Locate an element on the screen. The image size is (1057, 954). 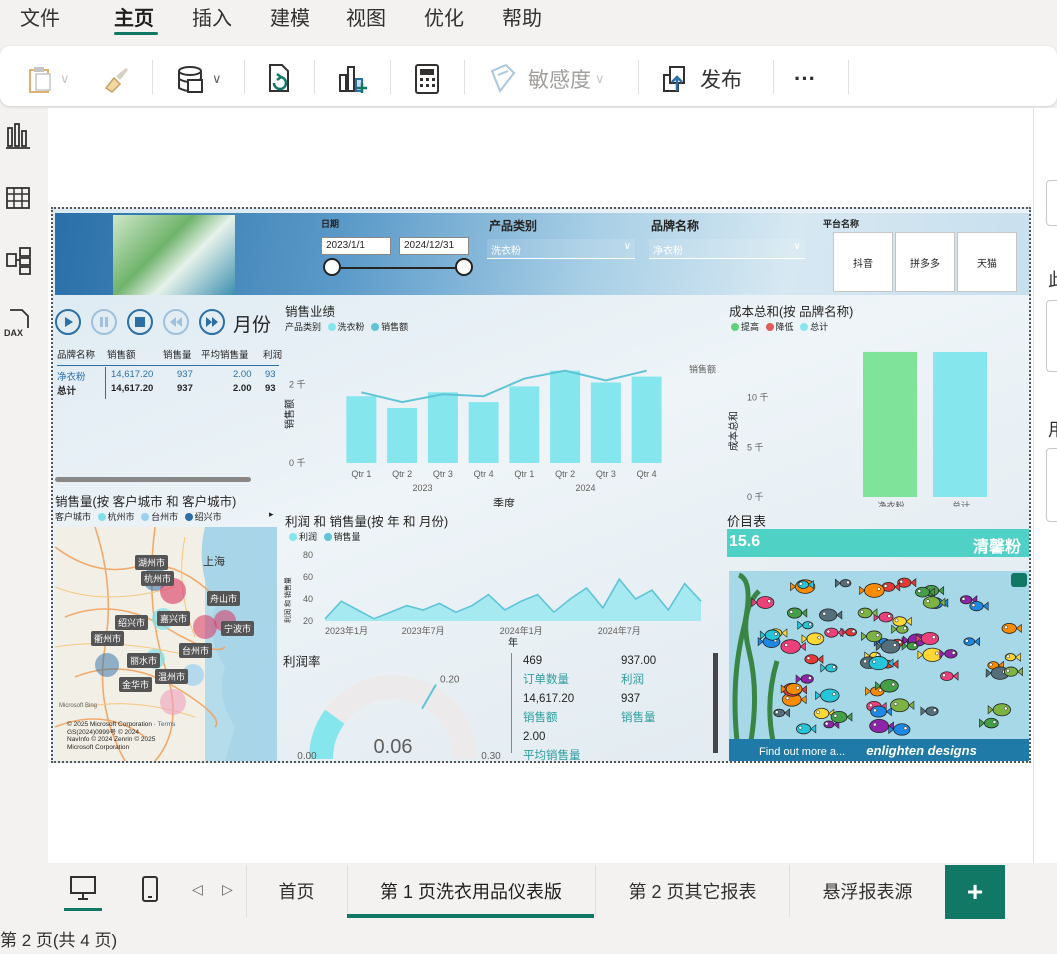
new-visual-icon is located at coordinates (353, 79).